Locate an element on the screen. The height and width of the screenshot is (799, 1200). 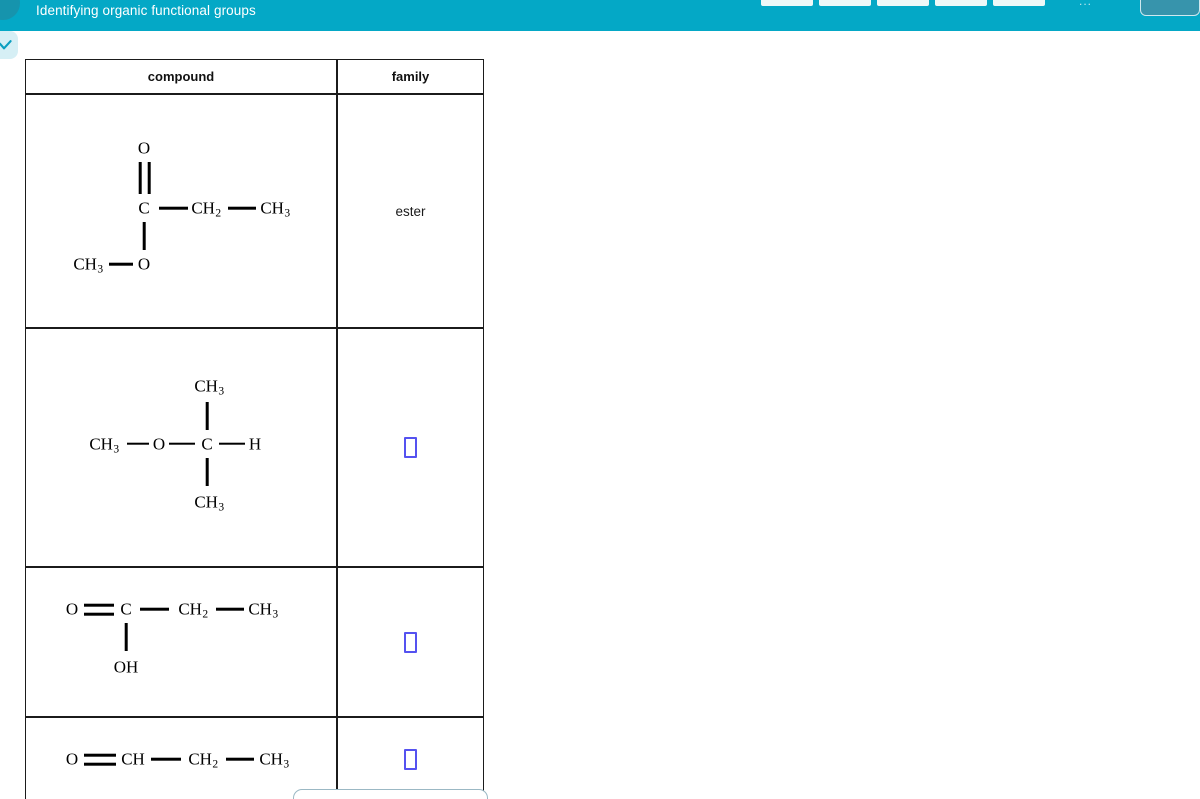
table-row: O C CH2 CH3 O CH3 ester is located at coordinates (254, 211).